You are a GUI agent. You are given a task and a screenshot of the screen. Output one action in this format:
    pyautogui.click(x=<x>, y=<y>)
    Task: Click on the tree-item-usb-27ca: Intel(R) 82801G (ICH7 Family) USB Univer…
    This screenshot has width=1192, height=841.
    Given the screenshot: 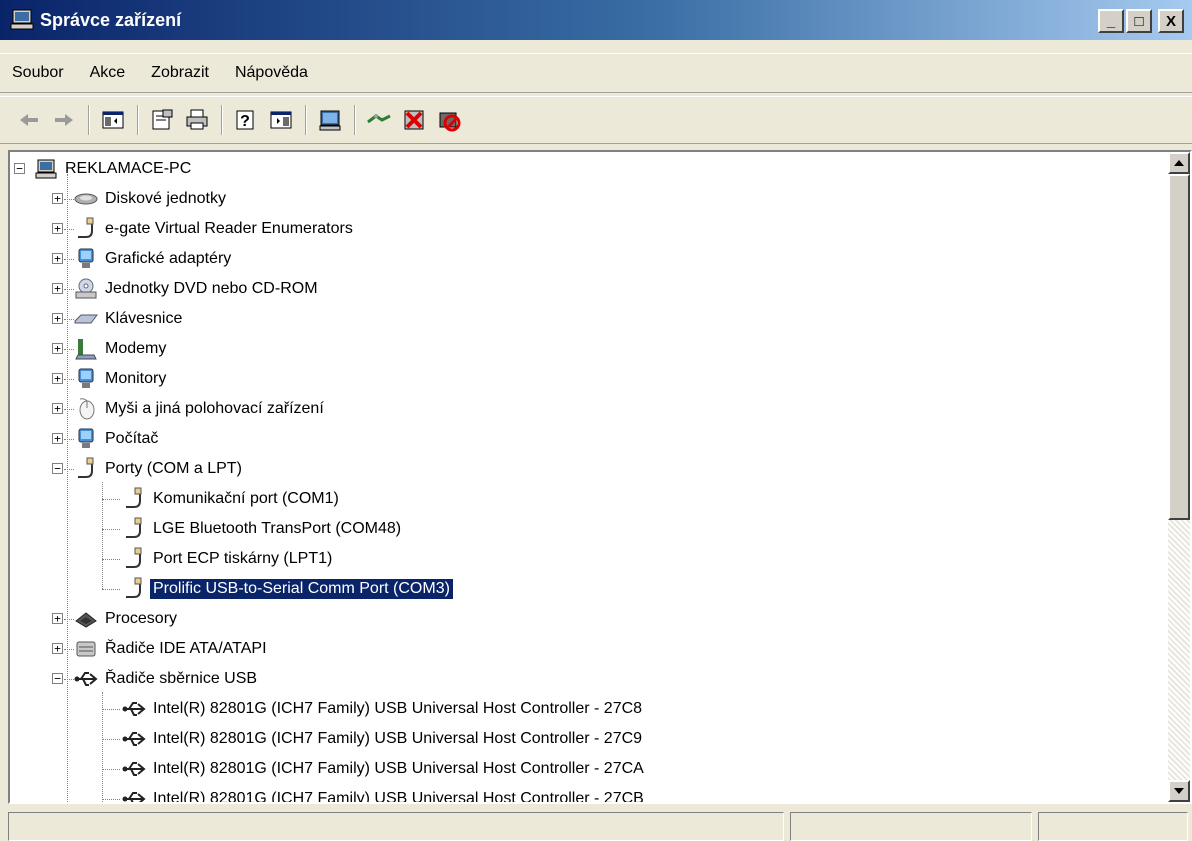 What is the action you would take?
    pyautogui.click(x=374, y=769)
    